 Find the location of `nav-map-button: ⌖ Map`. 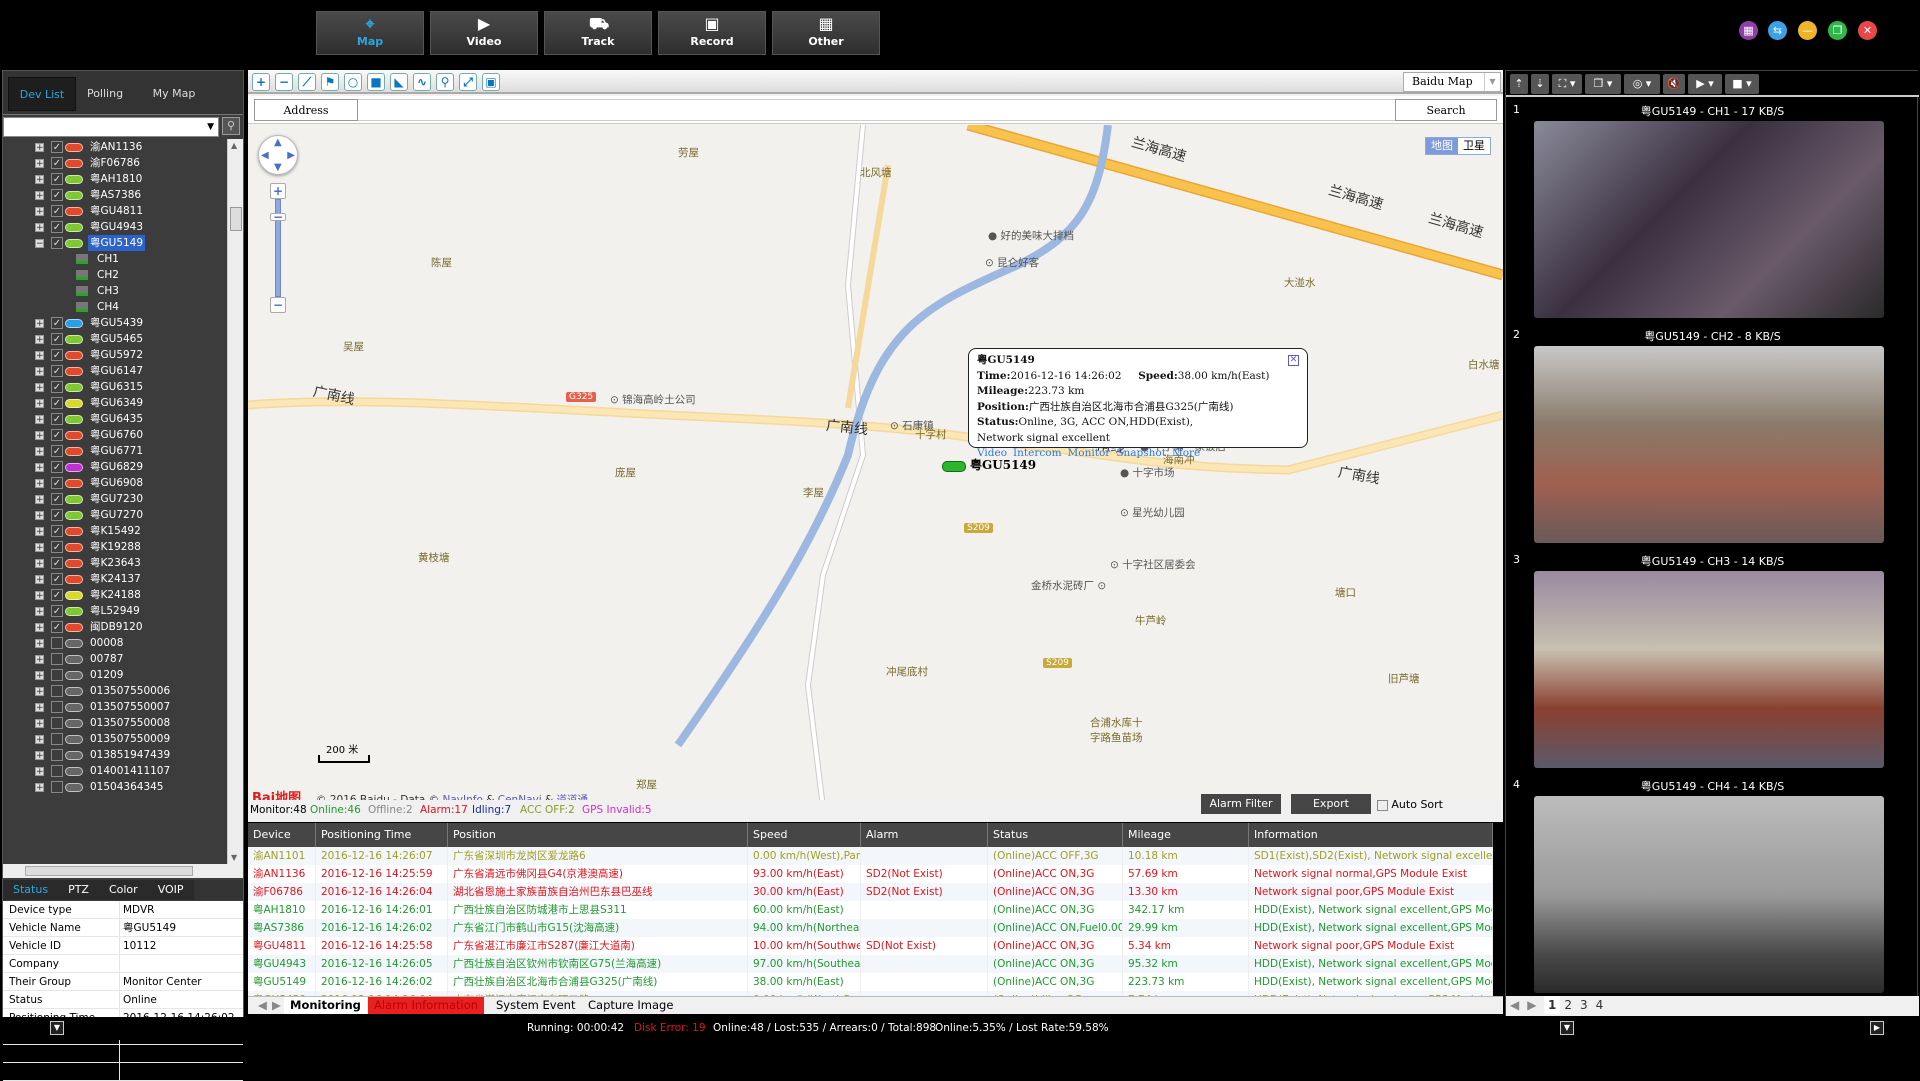

nav-map-button: ⌖ Map is located at coordinates (370, 33).